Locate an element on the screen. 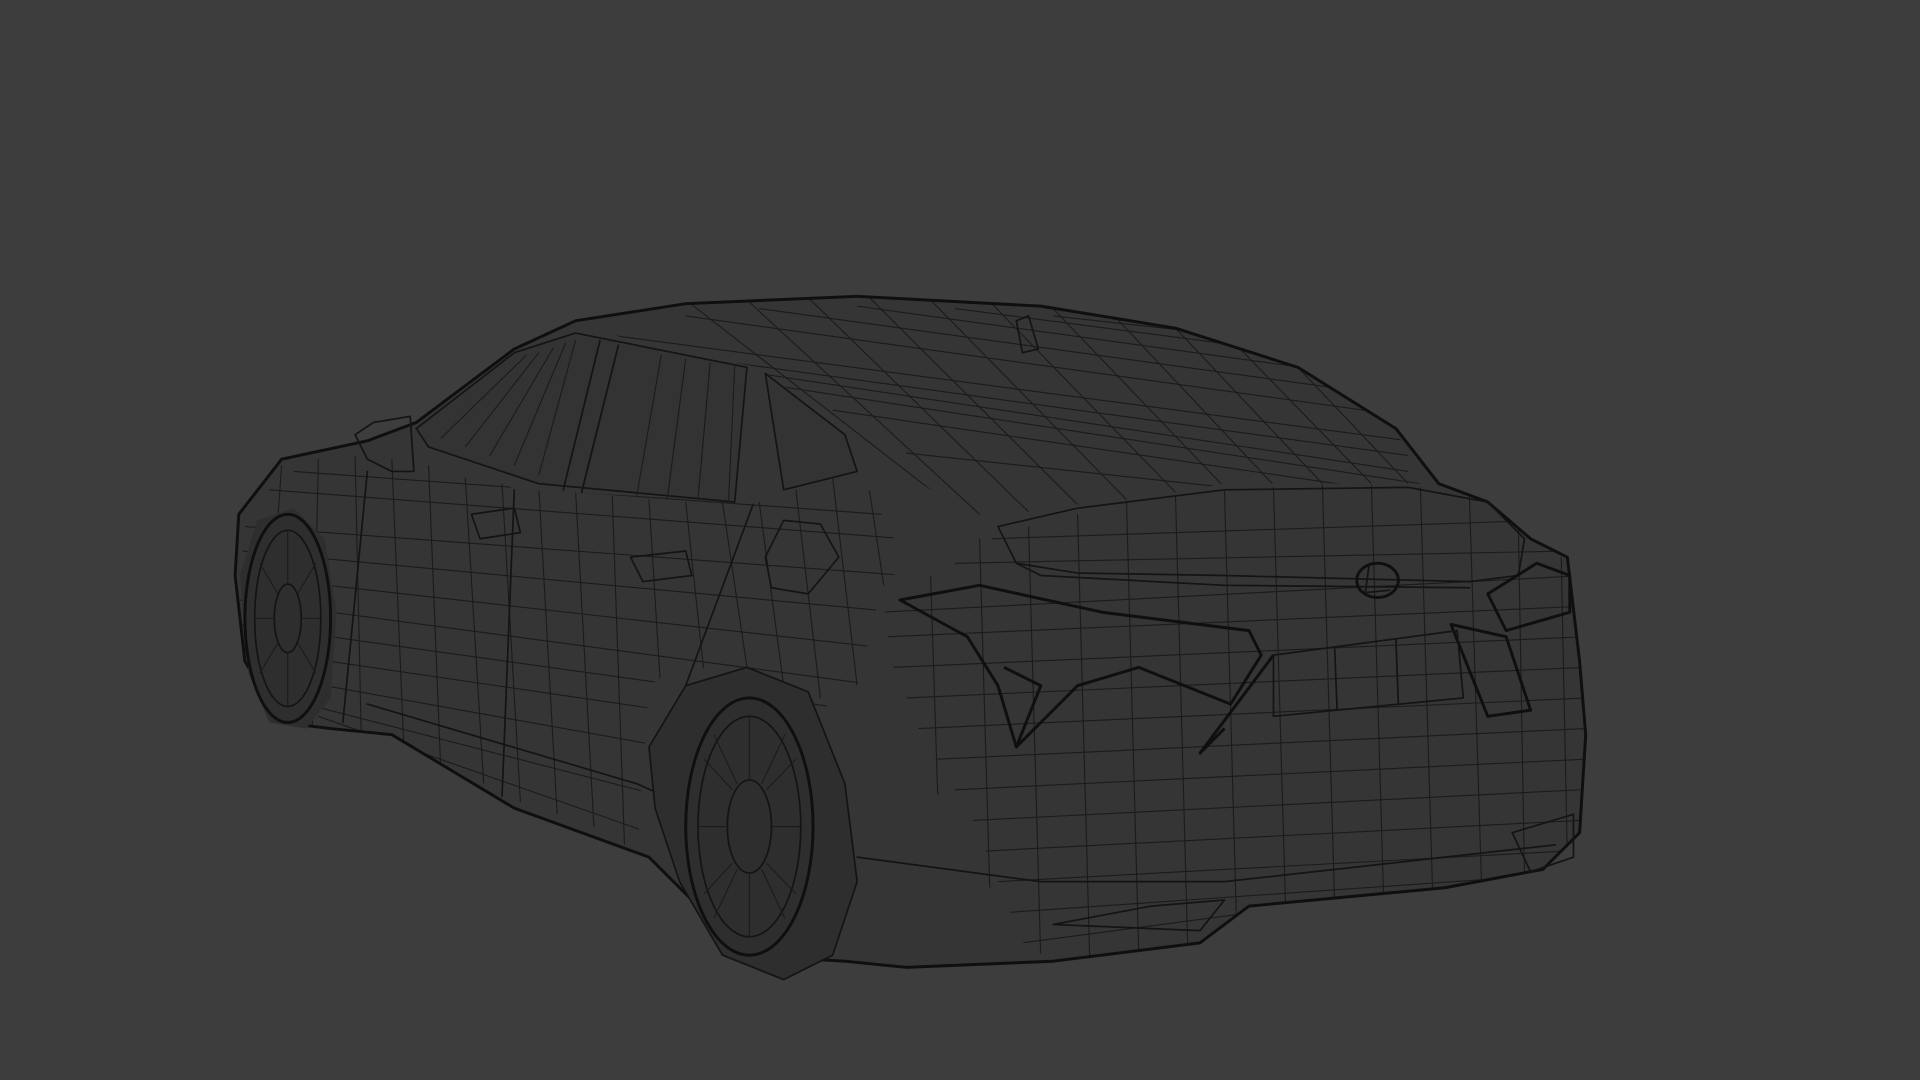  front-wheel is located at coordinates (288, 618).